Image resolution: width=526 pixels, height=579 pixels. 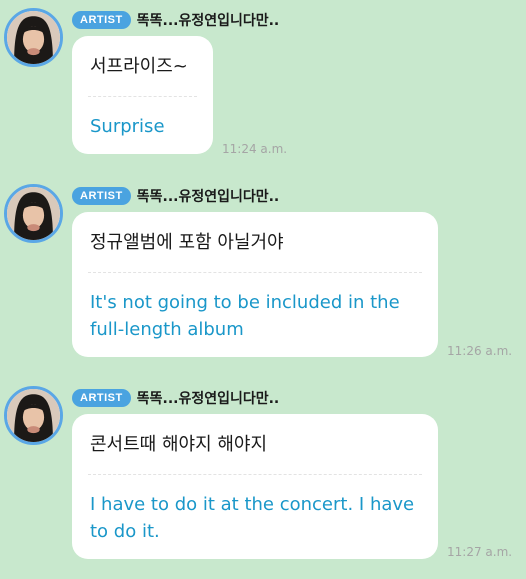 What do you see at coordinates (127, 126) in the screenshot?
I see `translation-text: Surprise` at bounding box center [127, 126].